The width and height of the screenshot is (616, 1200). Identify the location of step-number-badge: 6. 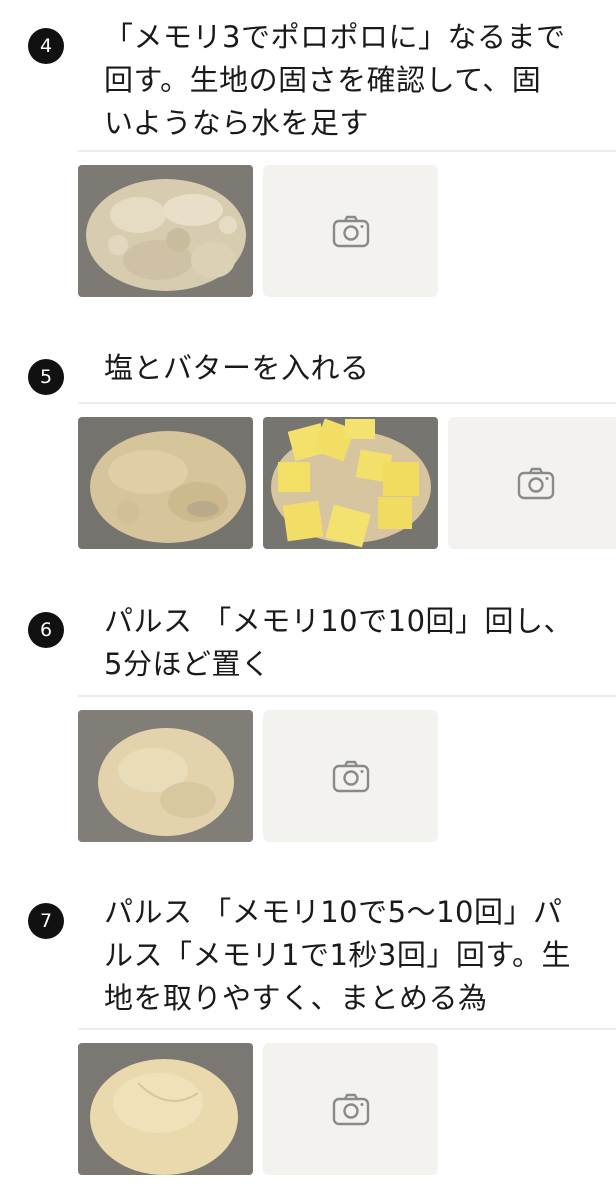
(46, 630).